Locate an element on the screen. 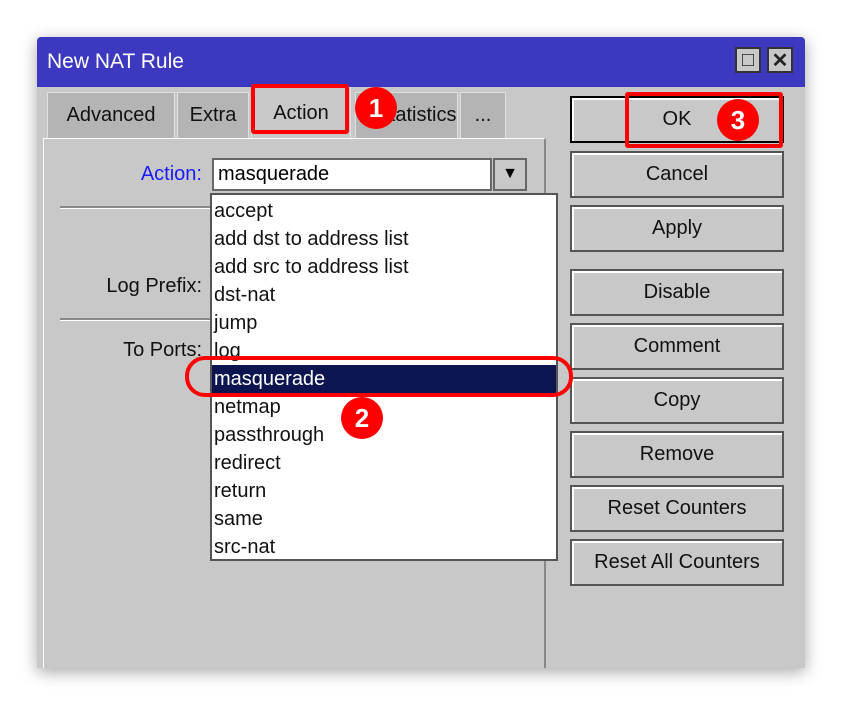  tab-advanced: Advanced is located at coordinates (111, 115).